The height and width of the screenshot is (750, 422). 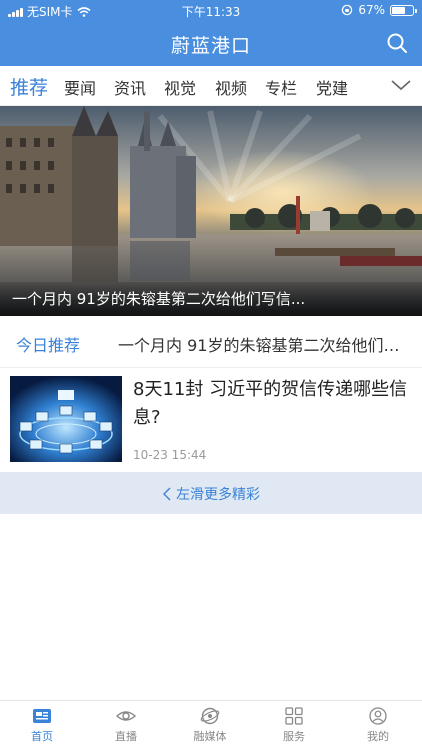 I want to click on tab-column: 专栏, so click(x=281, y=87).